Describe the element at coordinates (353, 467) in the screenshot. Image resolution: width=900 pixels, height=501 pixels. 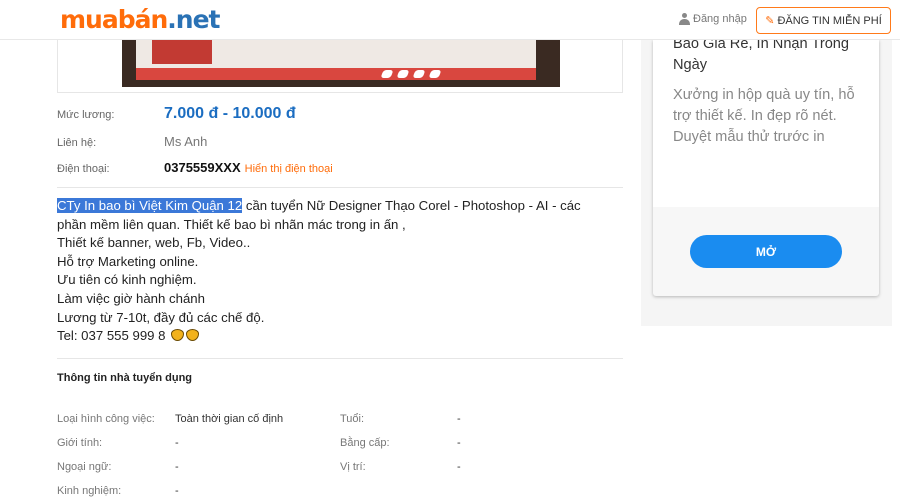
I see `position-label: Vị trí:` at that location.